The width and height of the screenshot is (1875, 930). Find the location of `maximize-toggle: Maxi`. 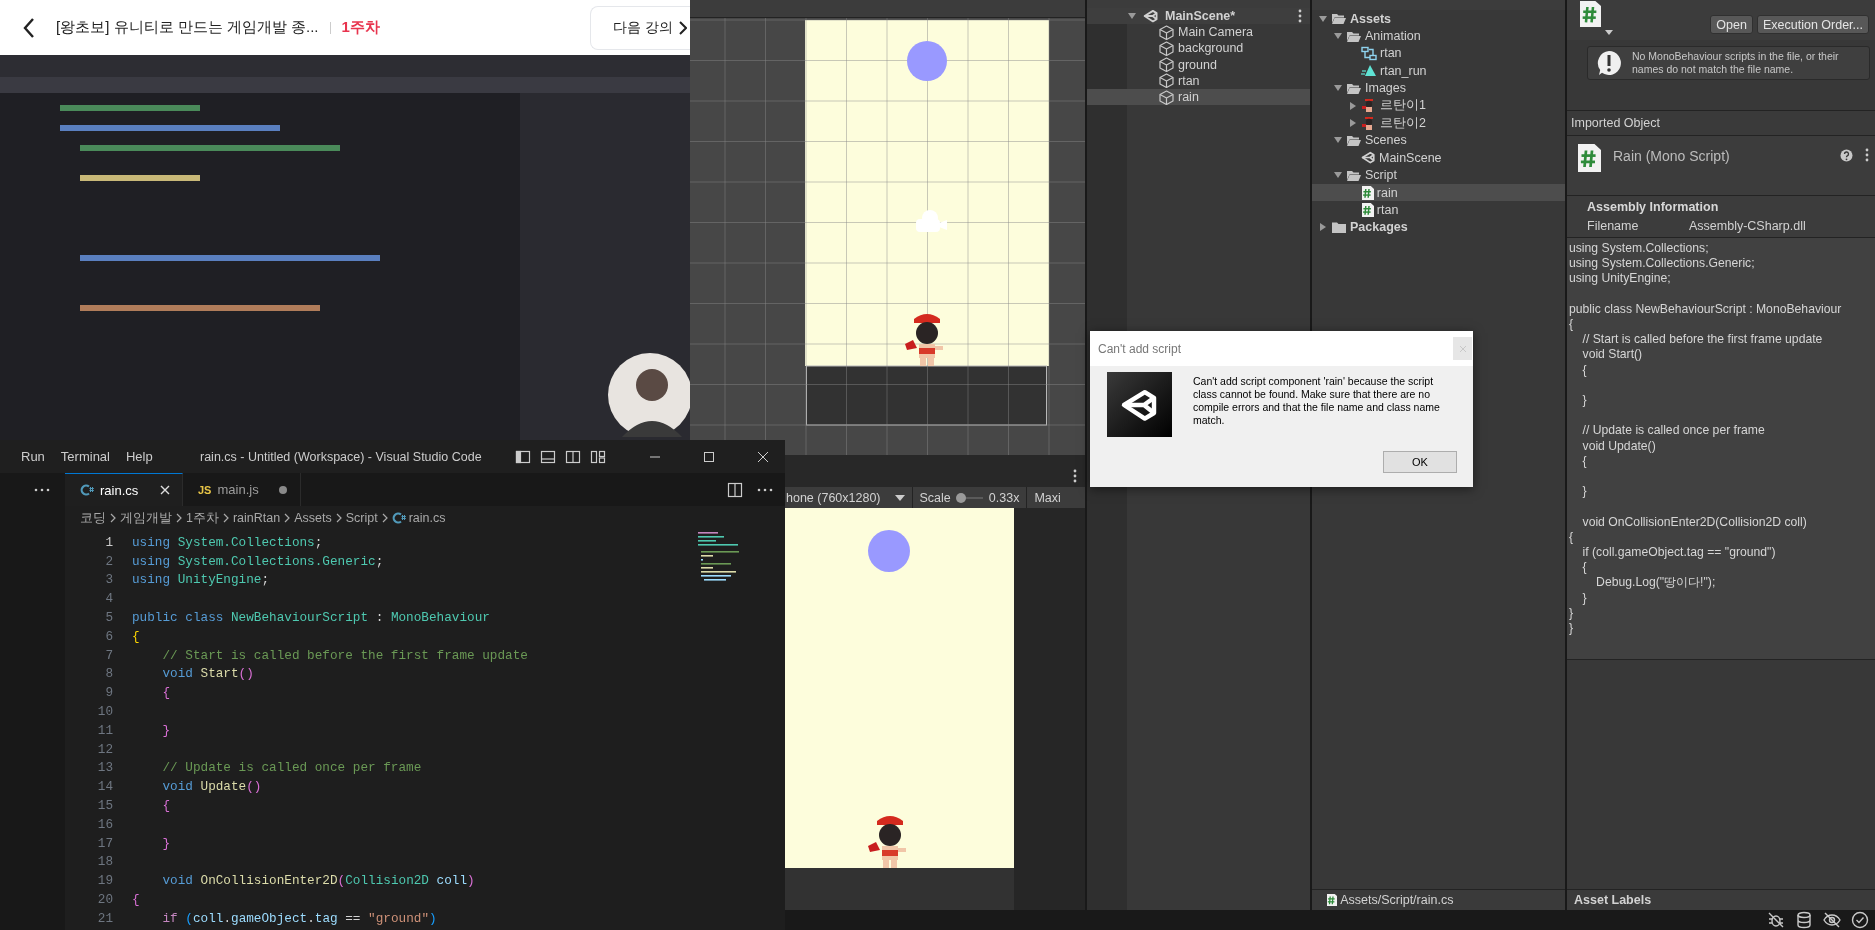

maximize-toggle: Maxi is located at coordinates (1047, 497).